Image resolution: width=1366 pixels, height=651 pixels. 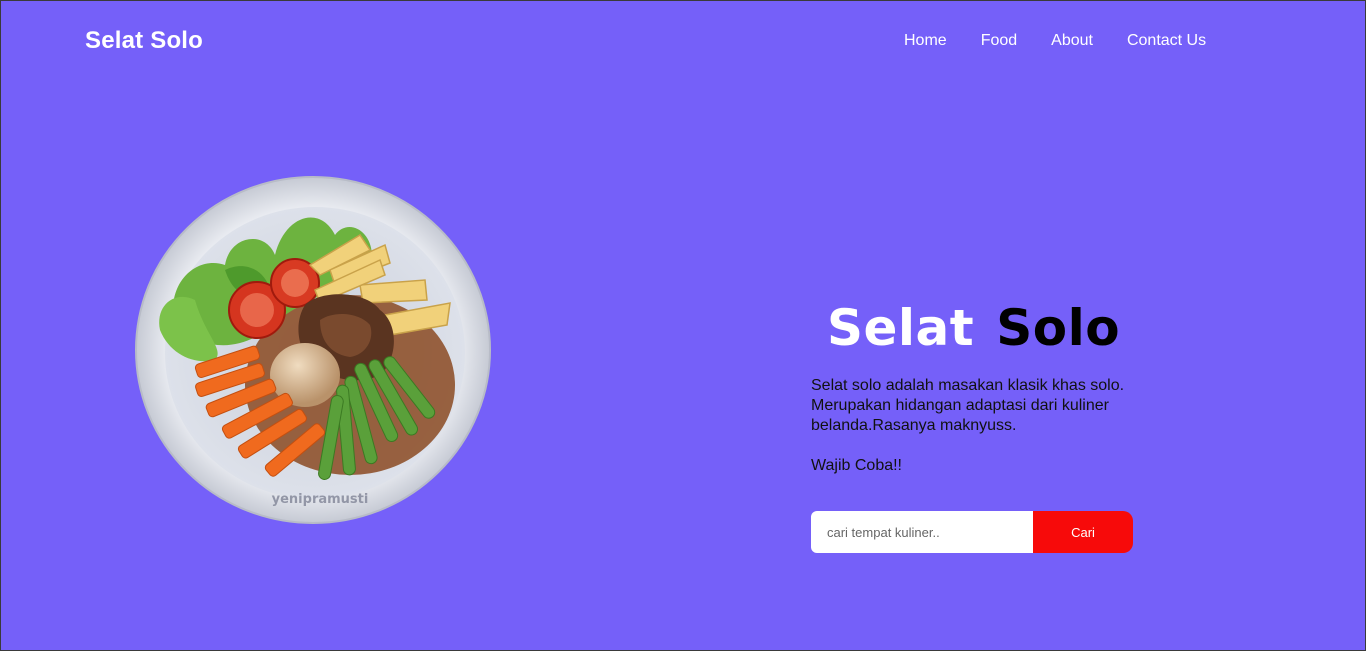 I want to click on search-button: Cari, so click(x=1083, y=532).